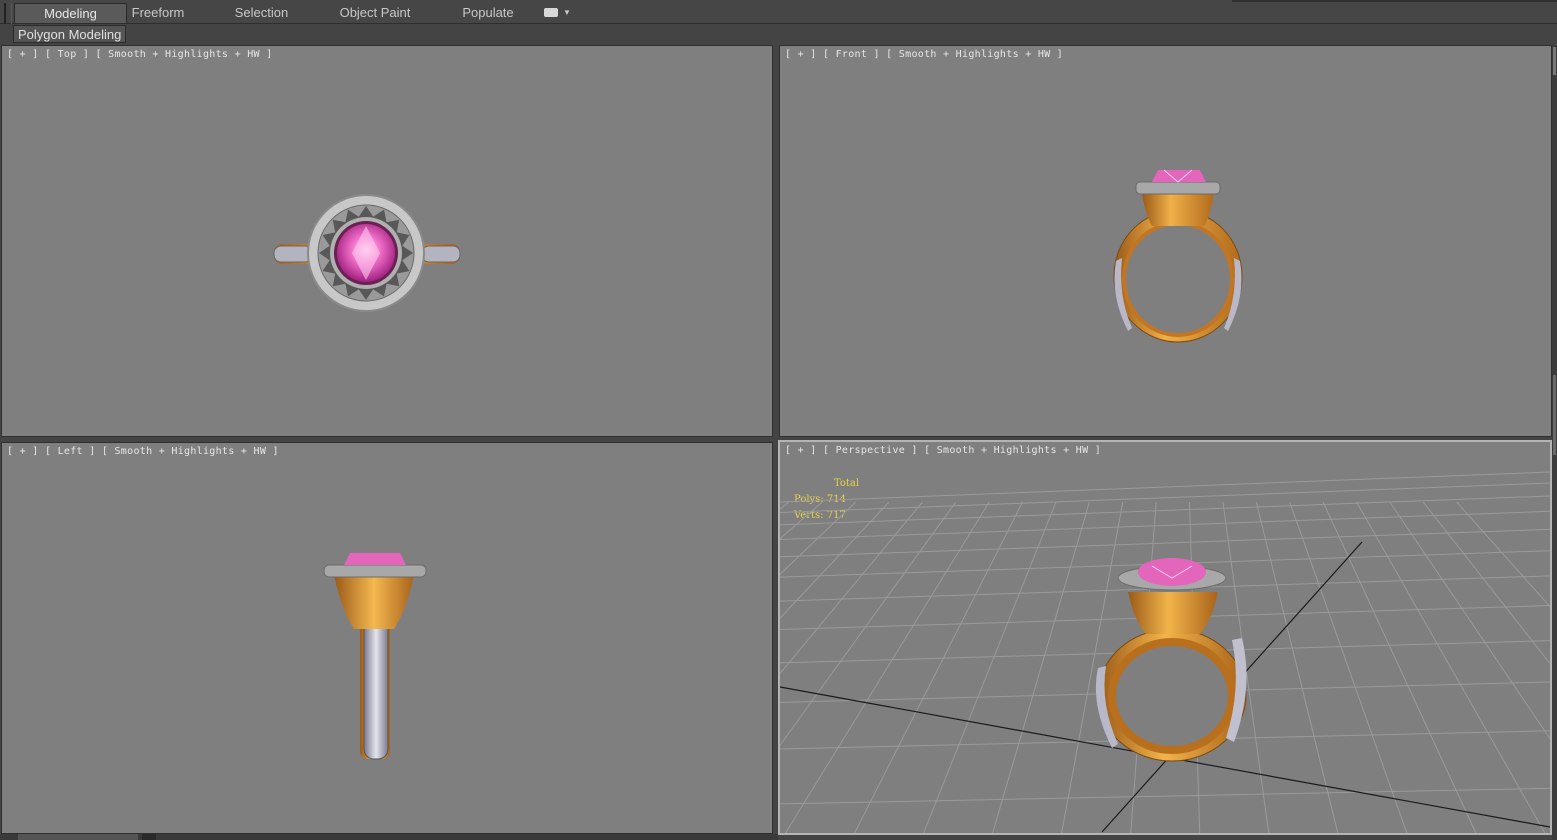 Image resolution: width=1557 pixels, height=840 pixels. What do you see at coordinates (1178, 256) in the screenshot?
I see `ring-front-view` at bounding box center [1178, 256].